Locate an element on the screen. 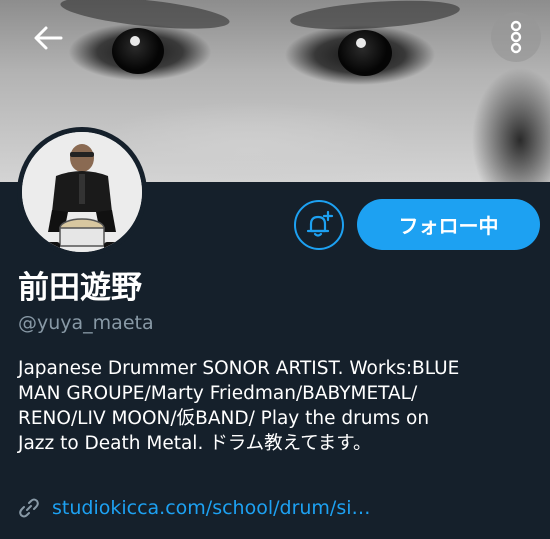 The height and width of the screenshot is (539, 550). following-button-label: フォロー中 is located at coordinates (448, 226).